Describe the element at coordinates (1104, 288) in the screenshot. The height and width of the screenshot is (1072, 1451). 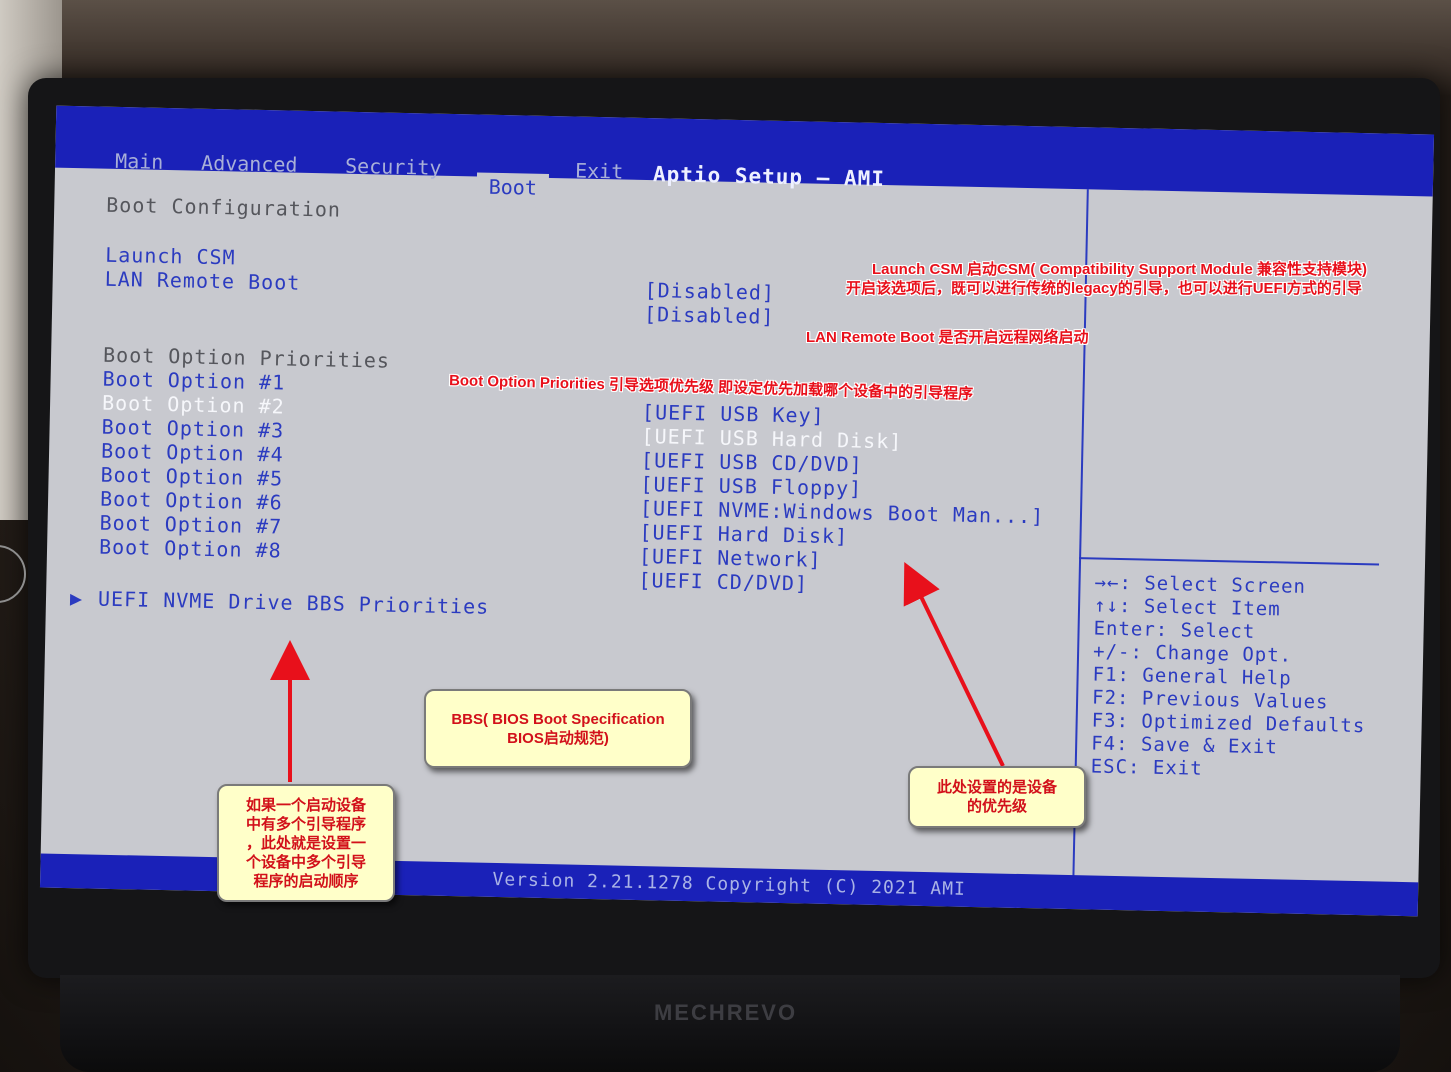
I see `annotation-csm-line2: 开启该选项后，既可以进行传统的legacy的引导，也可以进行UEFI方式的引导` at that location.